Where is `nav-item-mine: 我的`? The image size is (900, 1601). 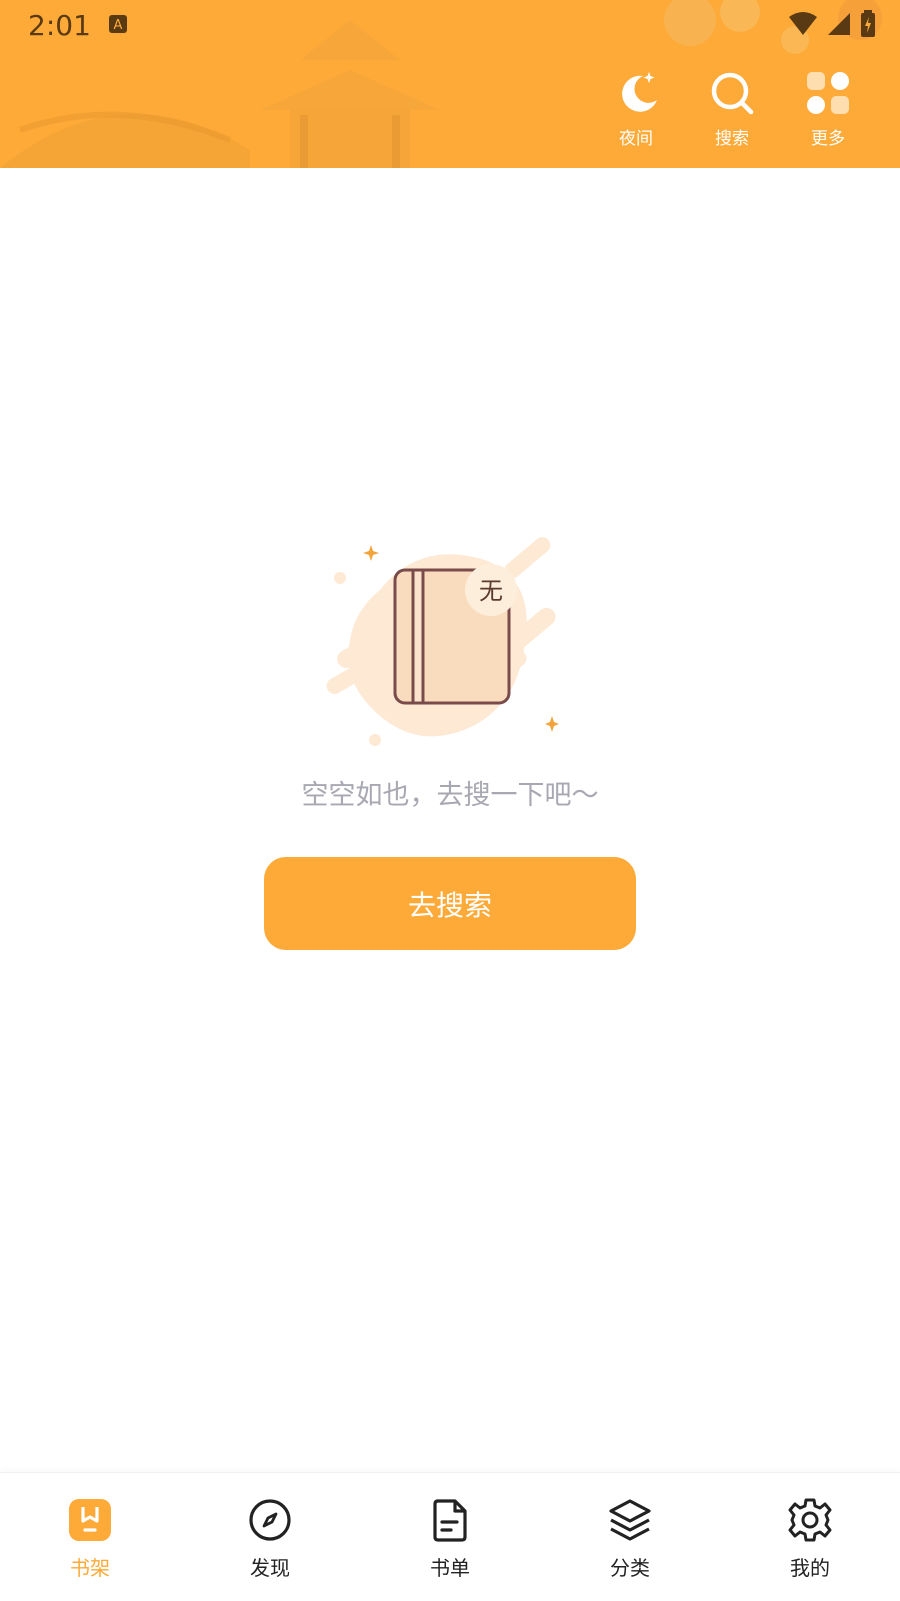 nav-item-mine: 我的 is located at coordinates (810, 1542).